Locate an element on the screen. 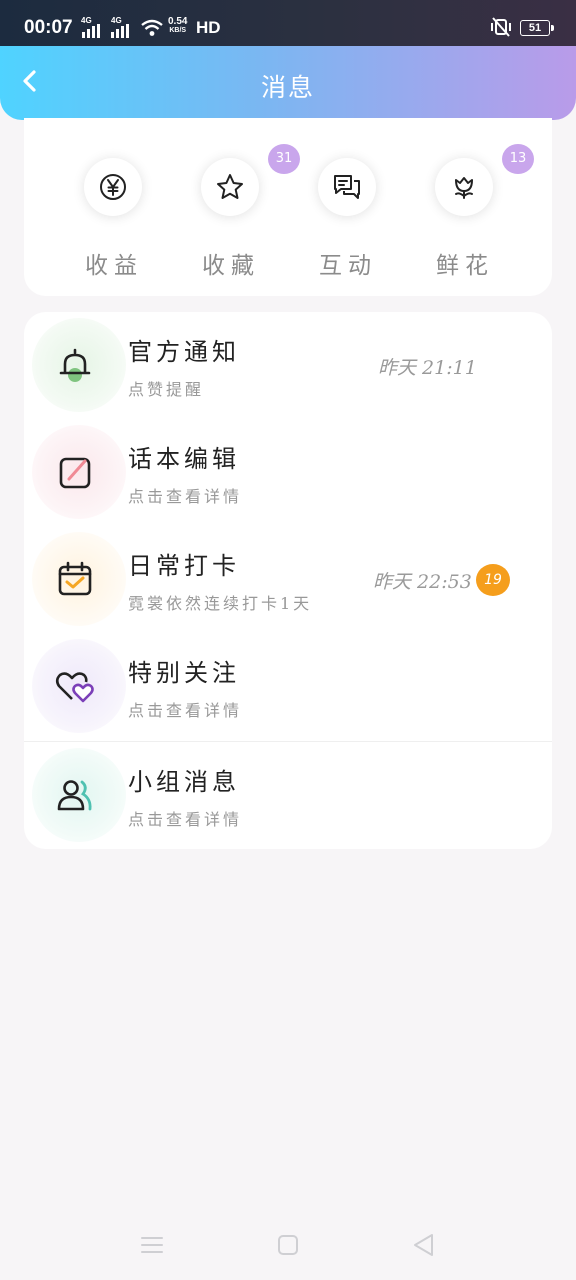 The height and width of the screenshot is (1280, 576). quick-actions-card: 收益 31 收藏 互动 13 鲜花 is located at coordinates (288, 207).